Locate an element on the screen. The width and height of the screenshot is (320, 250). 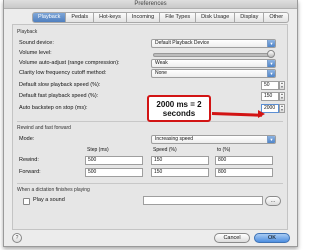
mode-select: Increasing speed ▼ is located at coordinates (213, 139).